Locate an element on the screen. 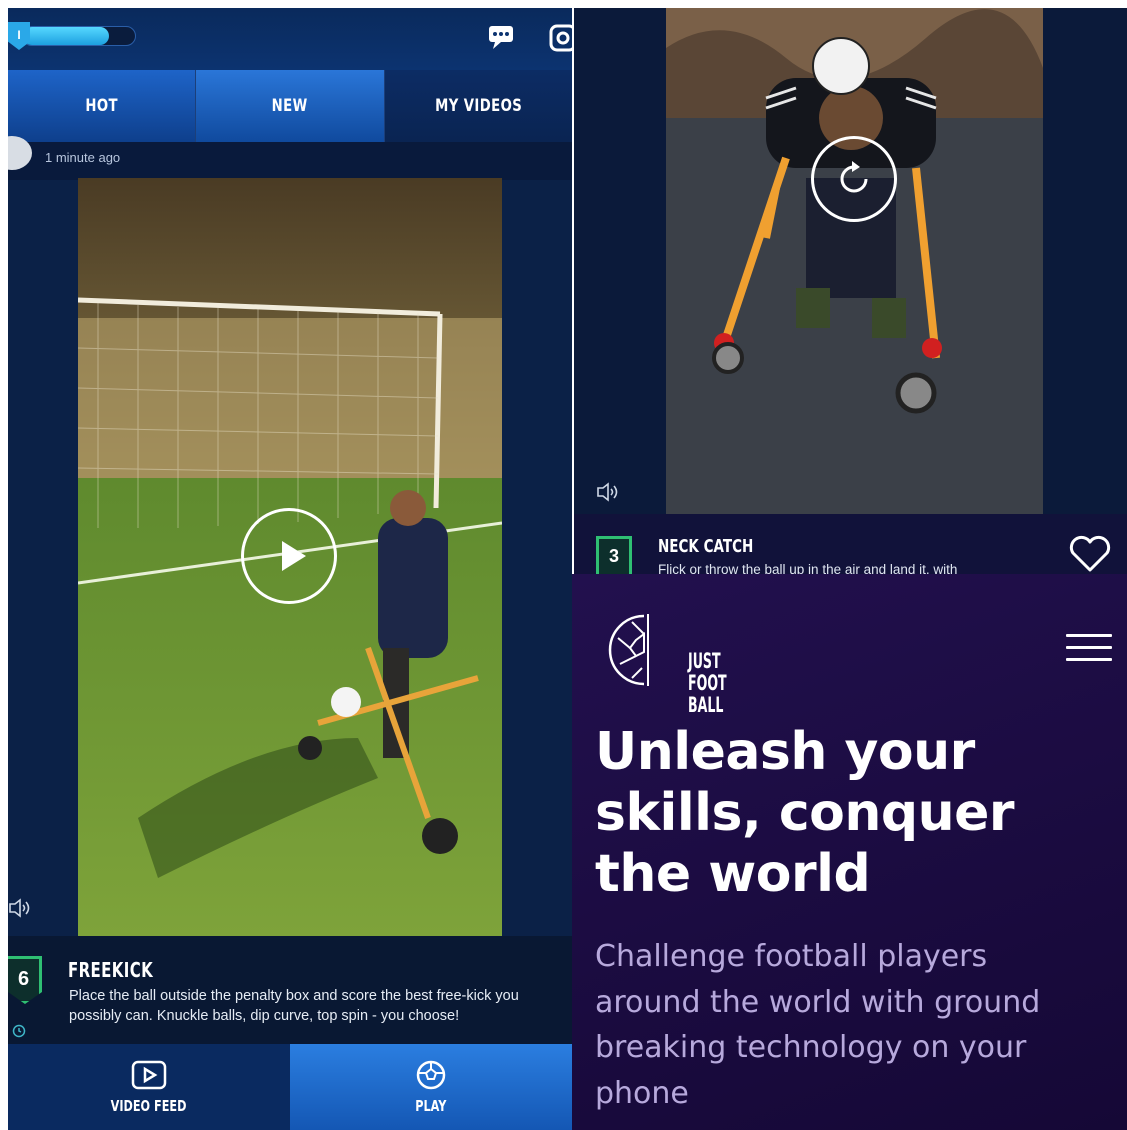 The width and height of the screenshot is (1127, 1130). challenge-title: NECK CATCH is located at coordinates (706, 546).